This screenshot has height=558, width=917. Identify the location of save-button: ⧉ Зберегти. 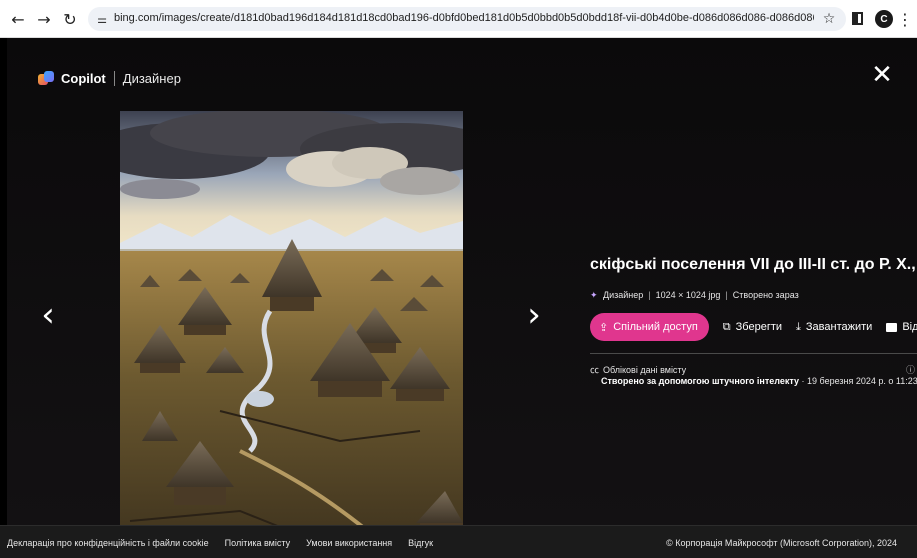
(752, 327).